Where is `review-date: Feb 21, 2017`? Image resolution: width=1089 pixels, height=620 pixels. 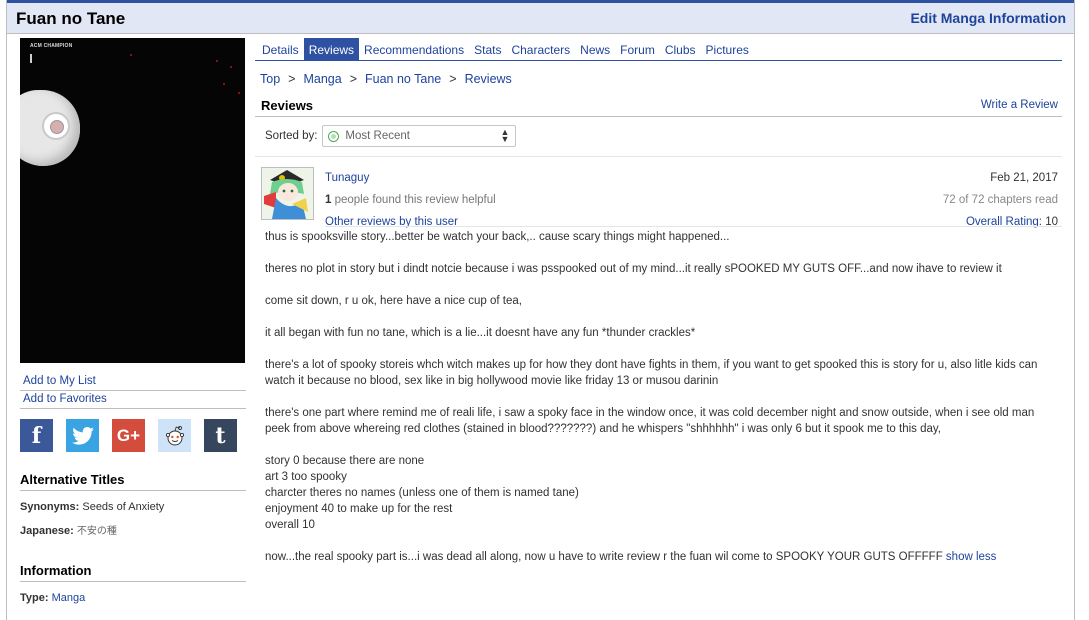
review-date: Feb 21, 2017 is located at coordinates (1024, 178).